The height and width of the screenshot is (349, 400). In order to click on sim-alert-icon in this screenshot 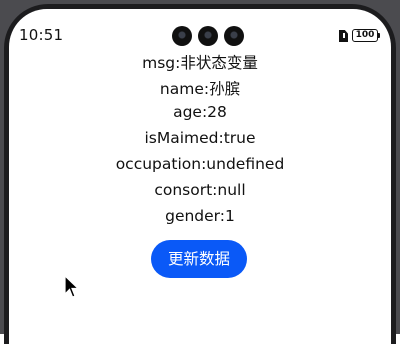, I will do `click(343, 36)`.